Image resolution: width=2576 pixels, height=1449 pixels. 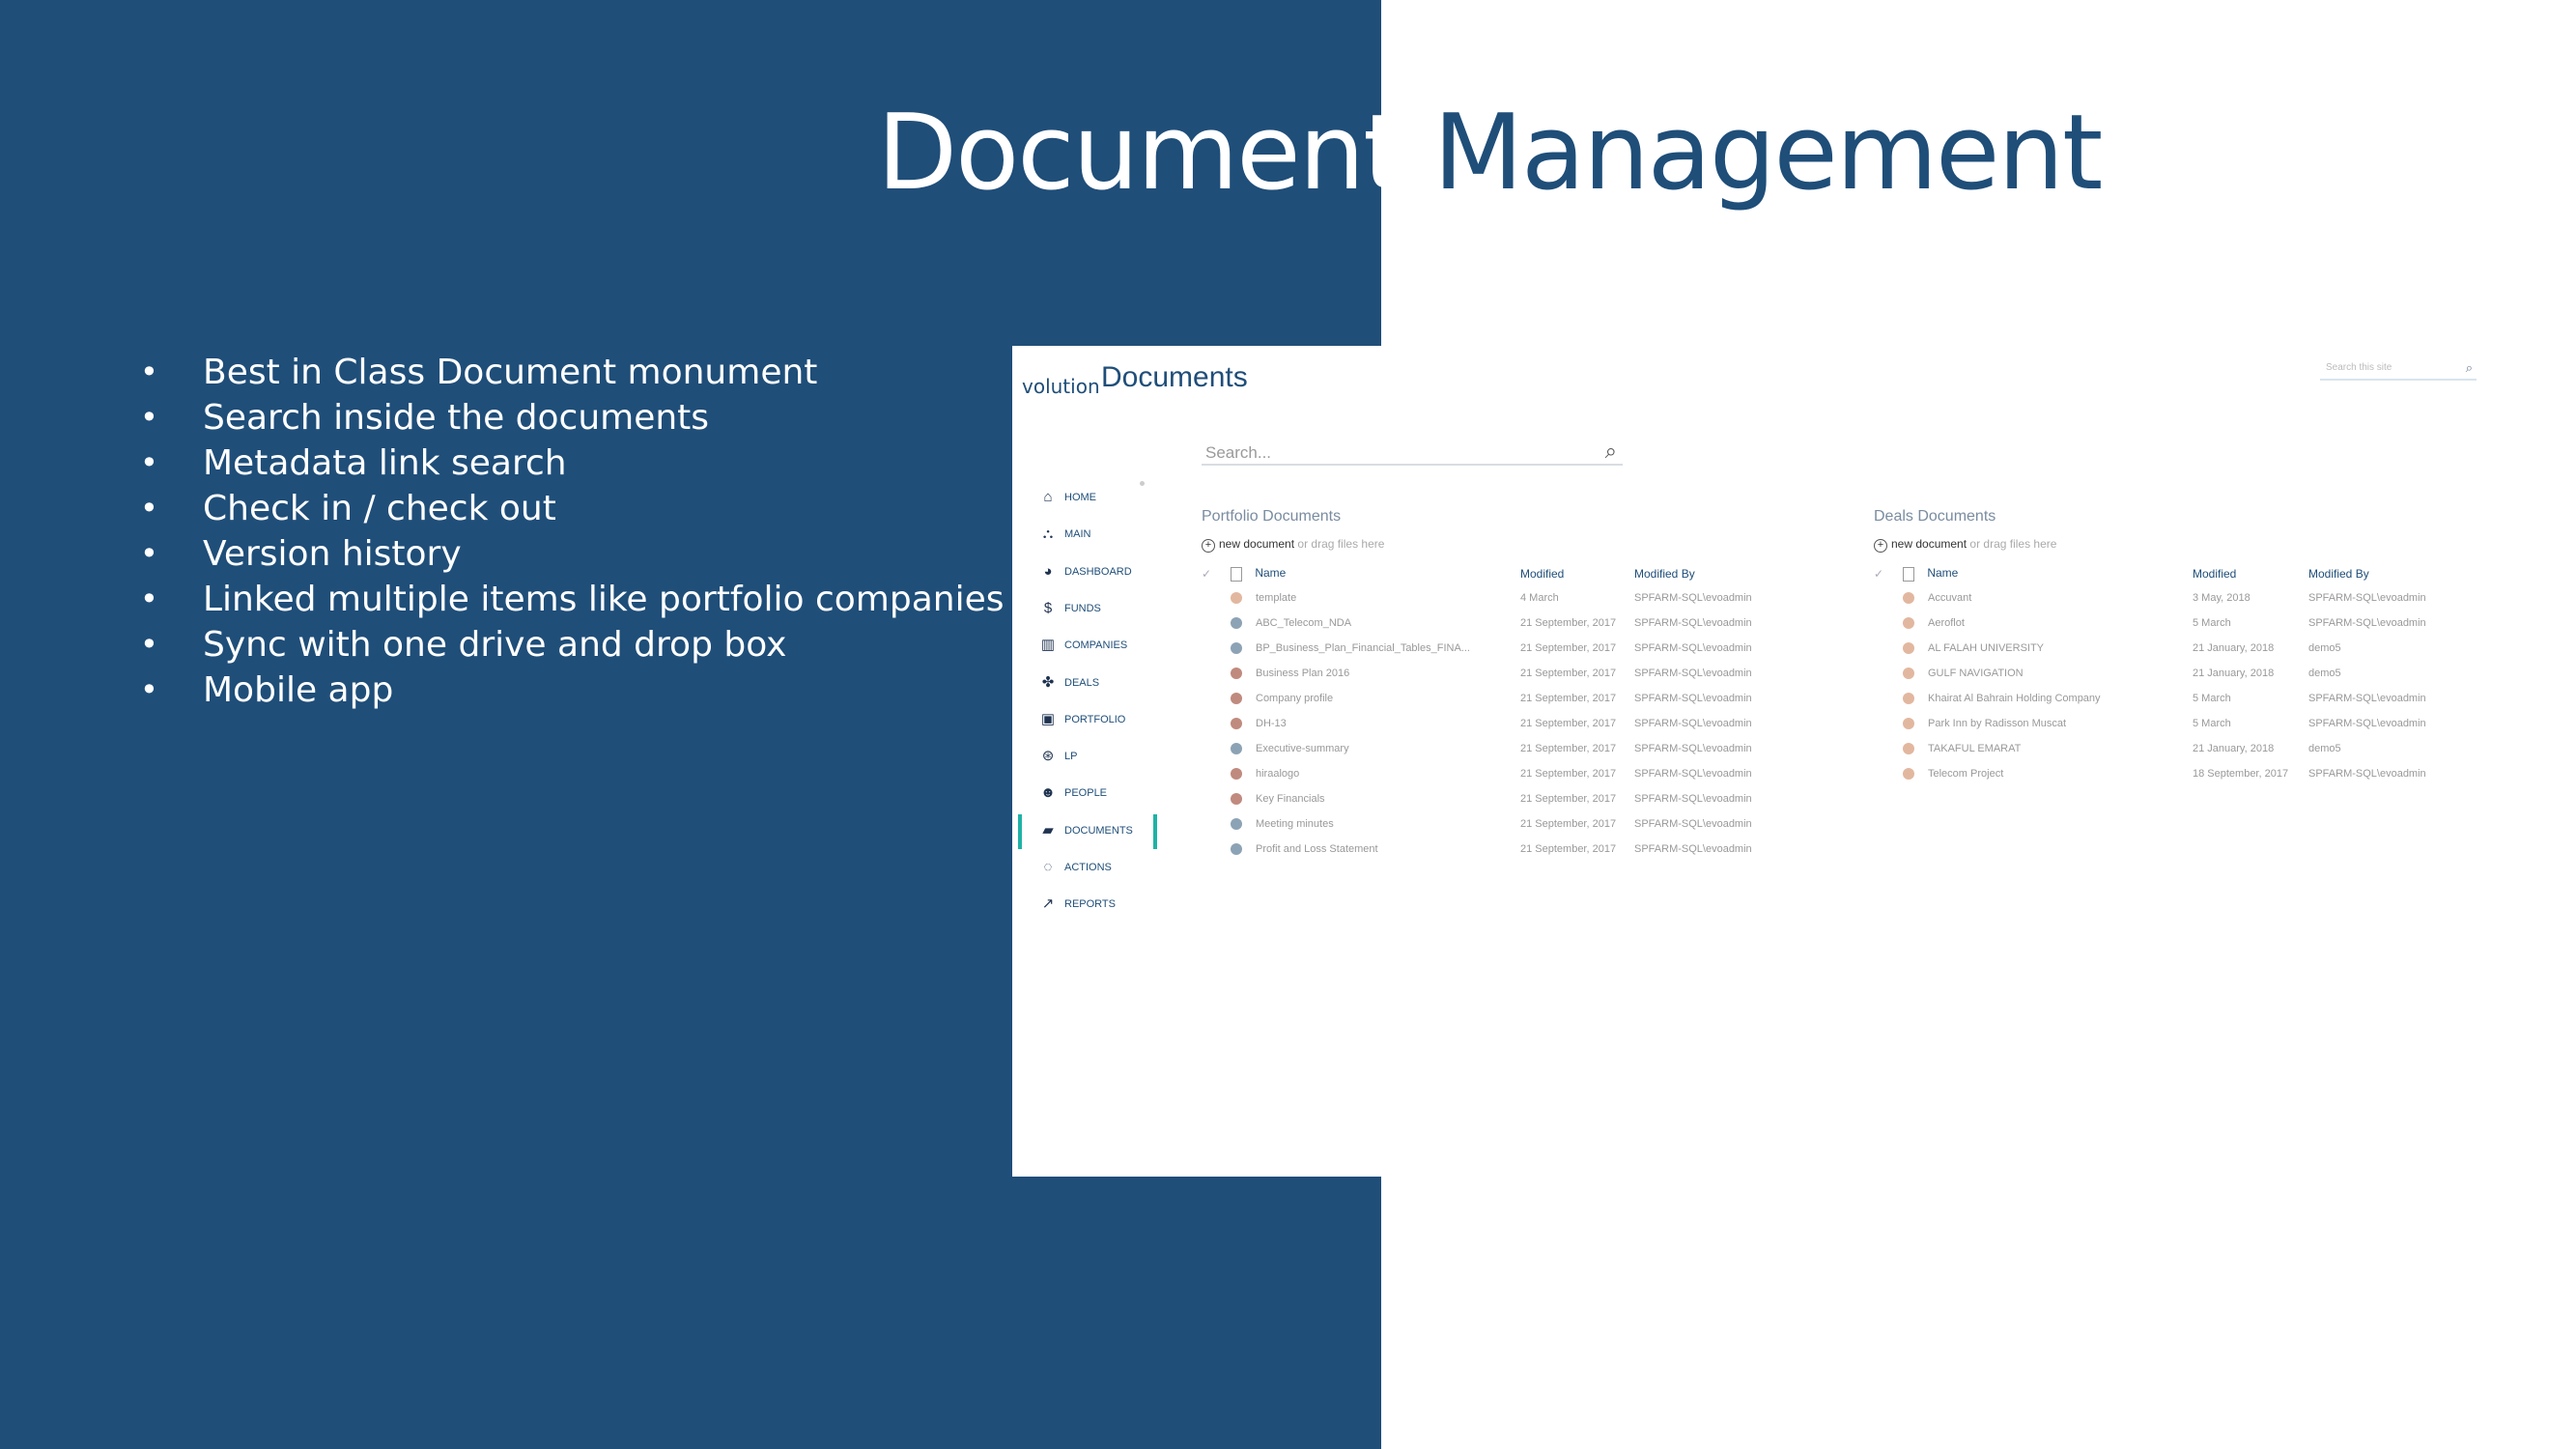 What do you see at coordinates (1375, 698) in the screenshot?
I see `name-cell: Company profile` at bounding box center [1375, 698].